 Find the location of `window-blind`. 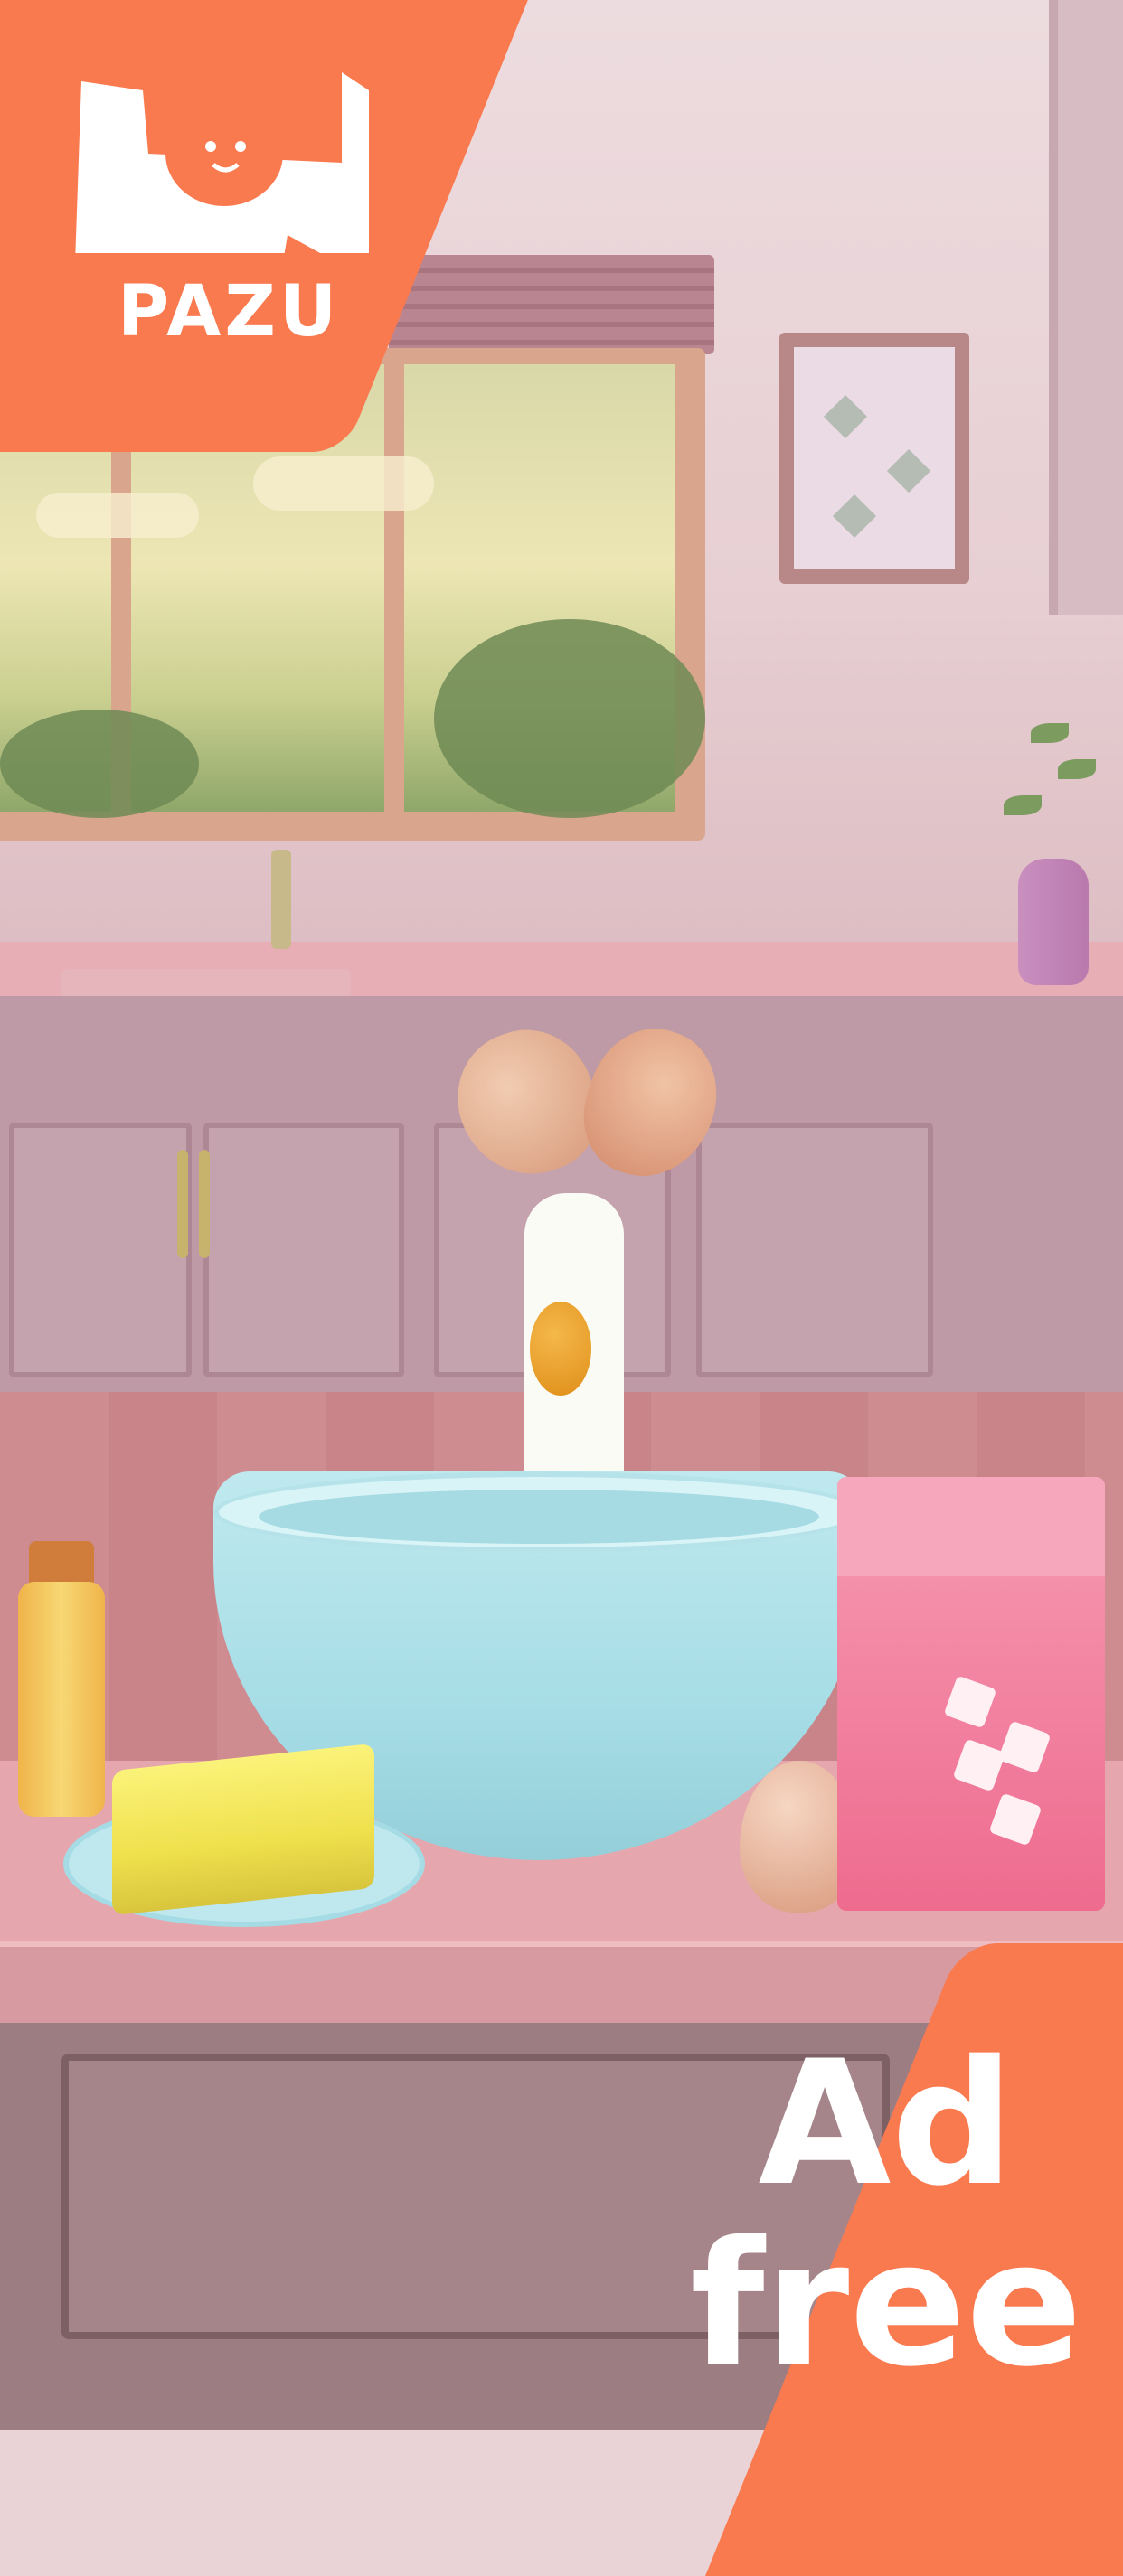

window-blind is located at coordinates (551, 304).